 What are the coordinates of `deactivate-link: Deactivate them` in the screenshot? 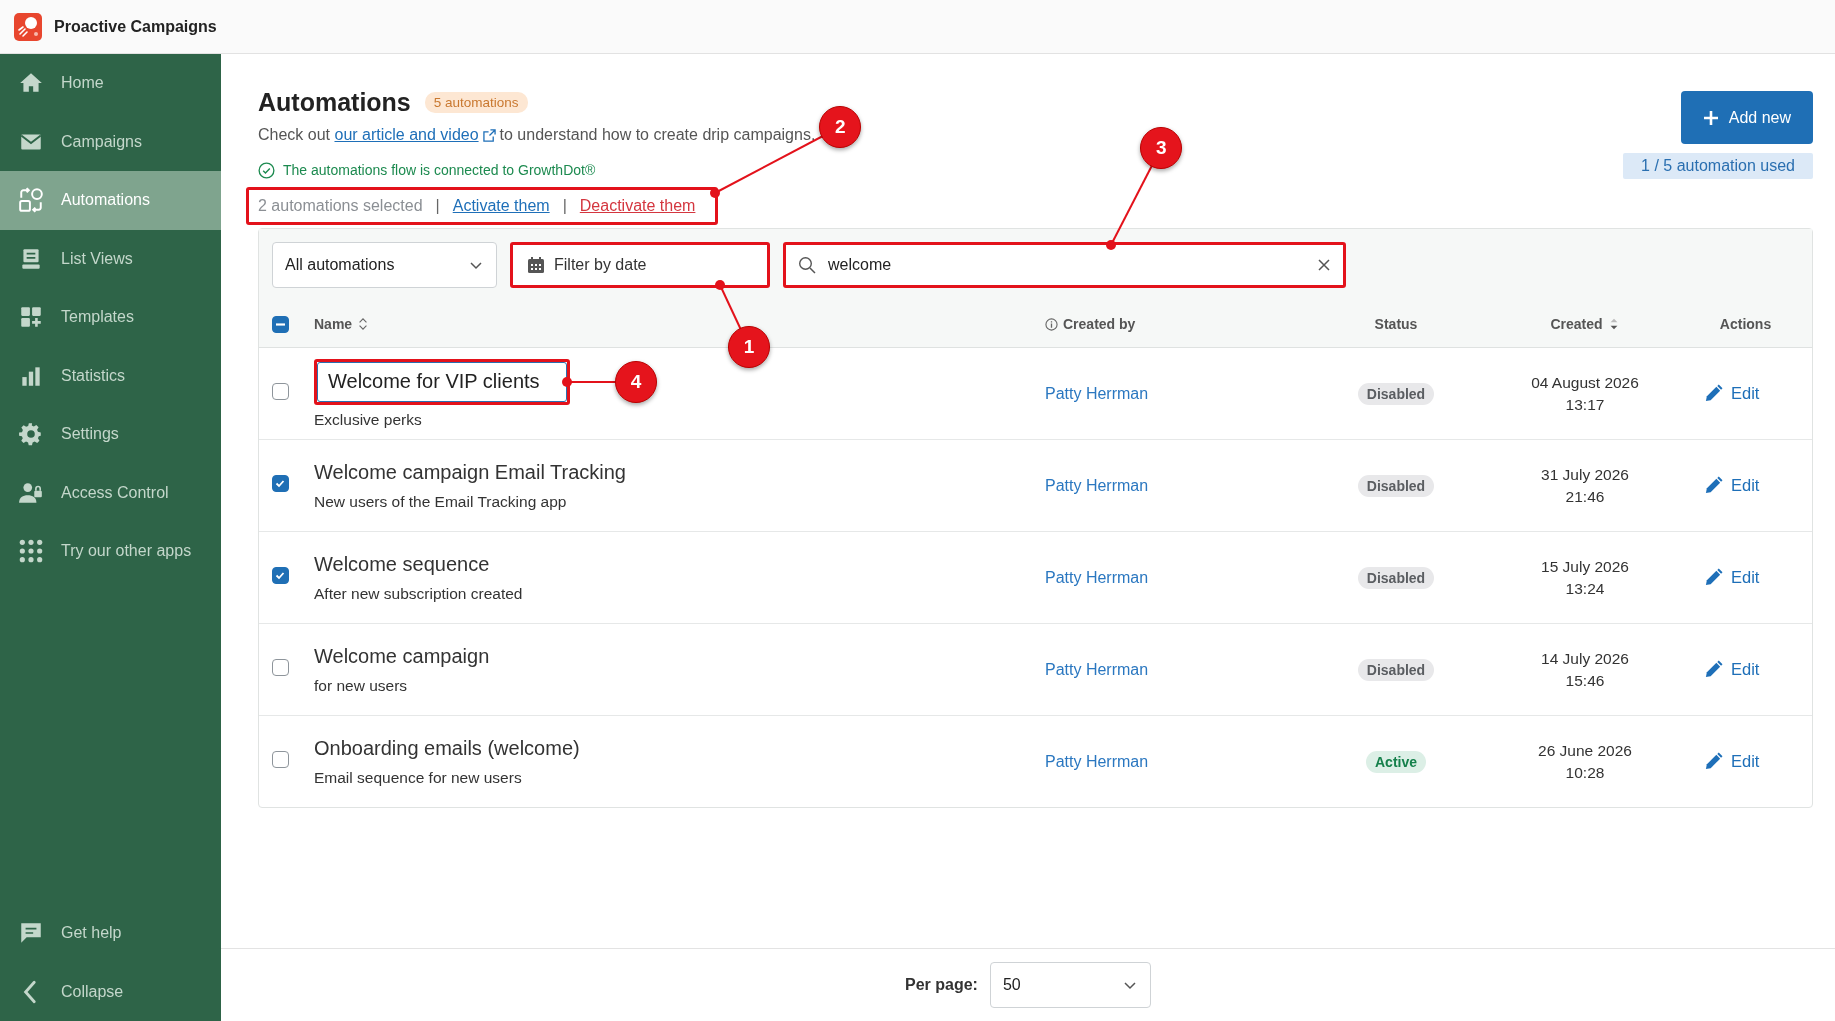 It's located at (637, 206).